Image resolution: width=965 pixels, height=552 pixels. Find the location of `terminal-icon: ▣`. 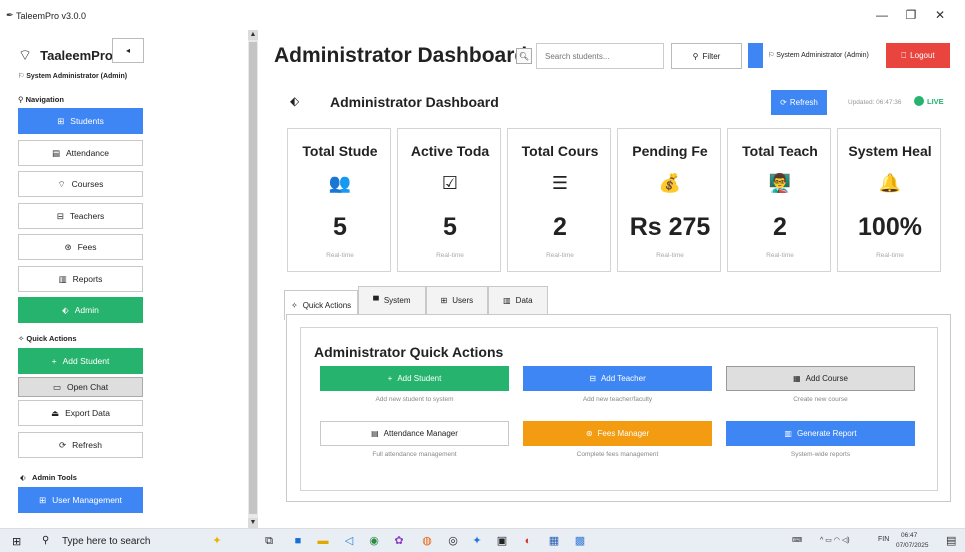

terminal-icon: ▣ is located at coordinates (502, 541).